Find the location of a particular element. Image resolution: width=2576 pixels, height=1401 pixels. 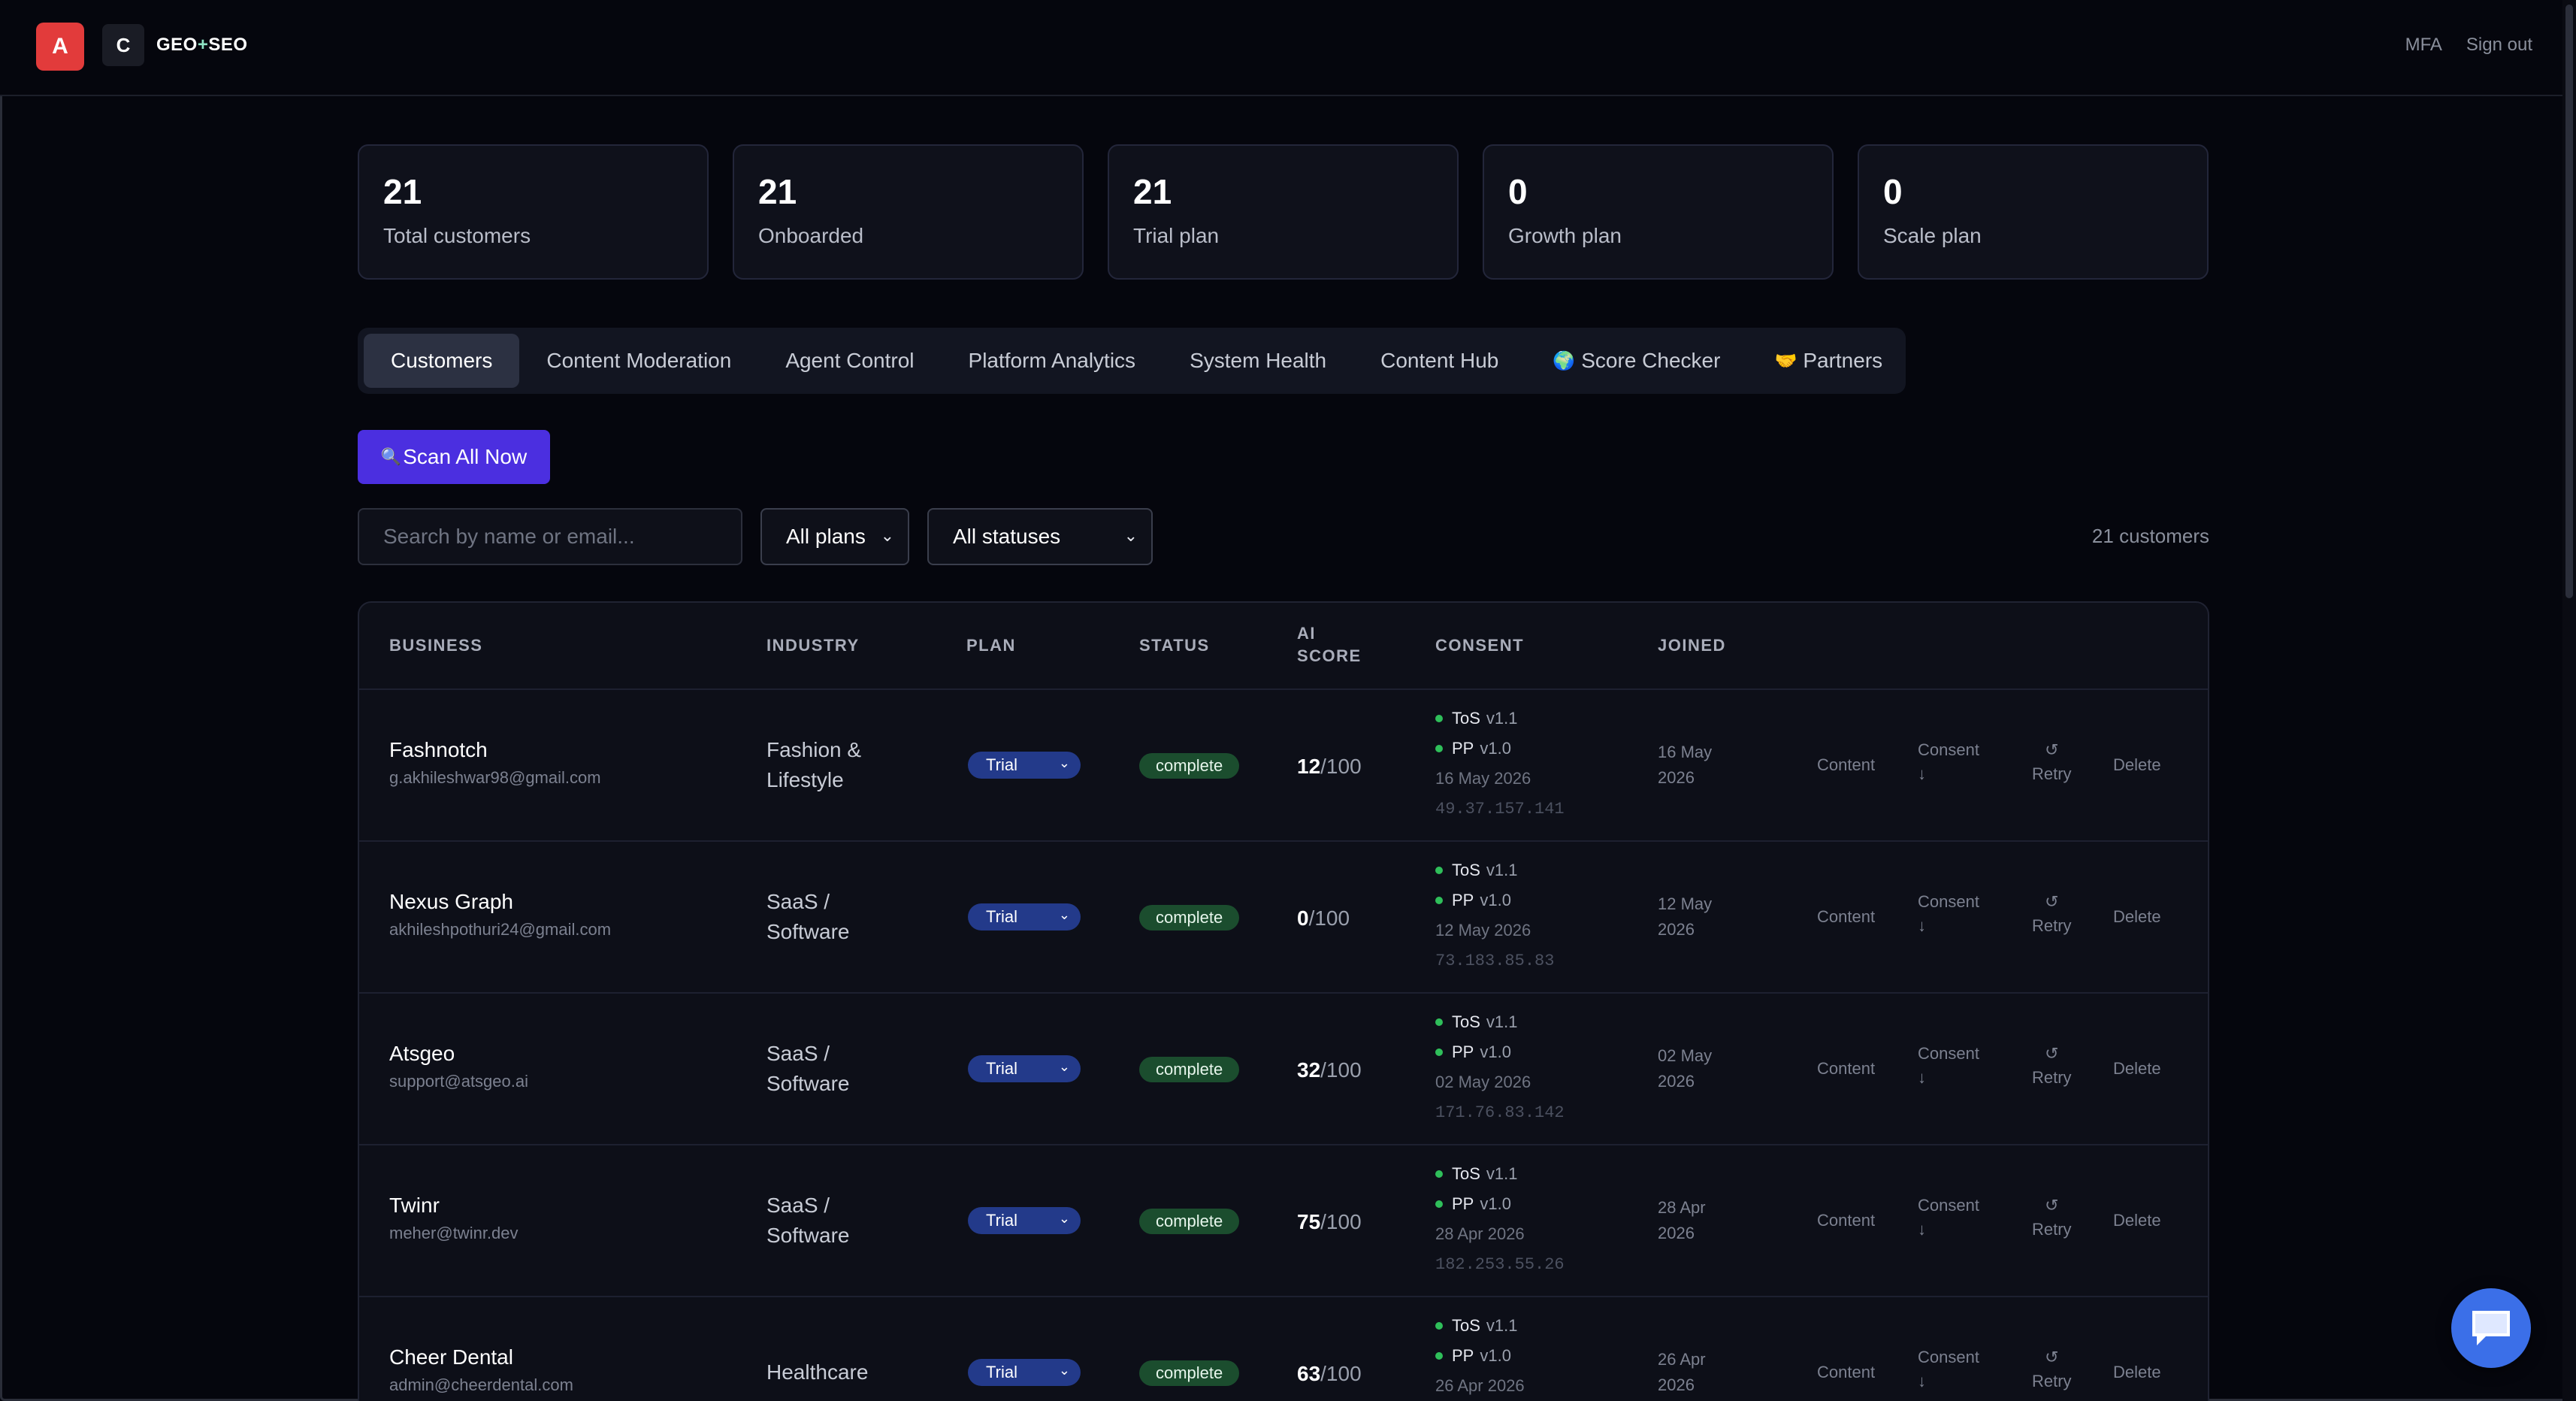

consent-date: 28 Apr 2026 is located at coordinates (1480, 1233).